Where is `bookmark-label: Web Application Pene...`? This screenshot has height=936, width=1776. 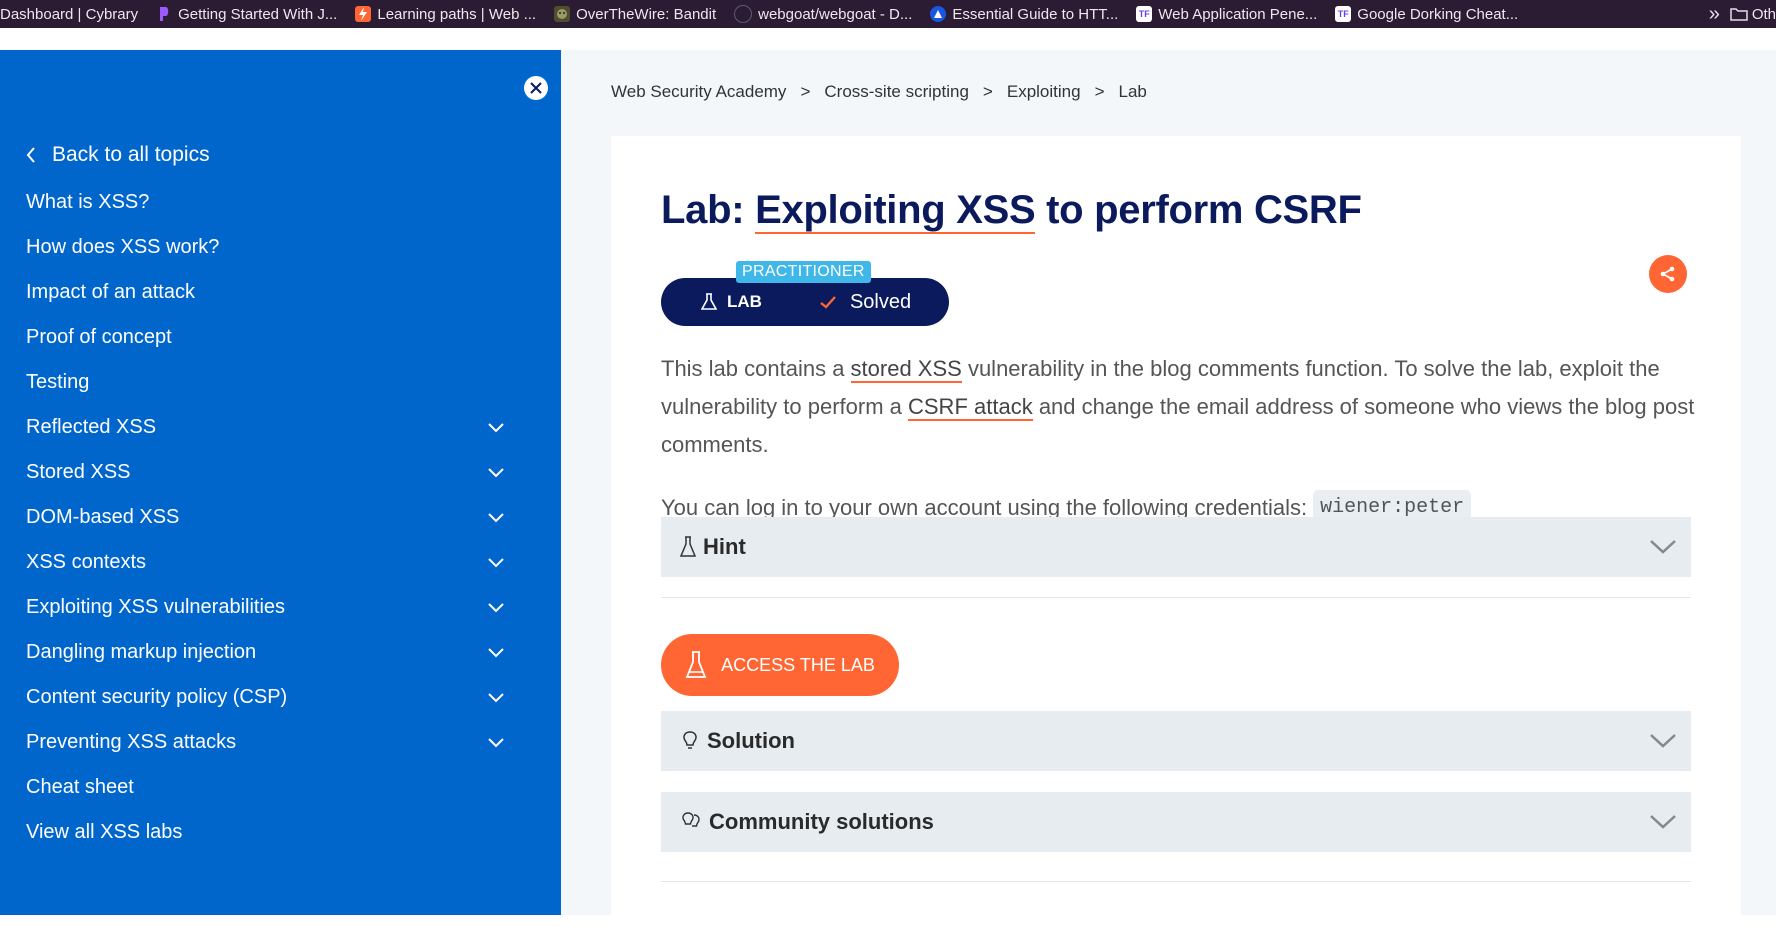 bookmark-label: Web Application Pene... is located at coordinates (1238, 14).